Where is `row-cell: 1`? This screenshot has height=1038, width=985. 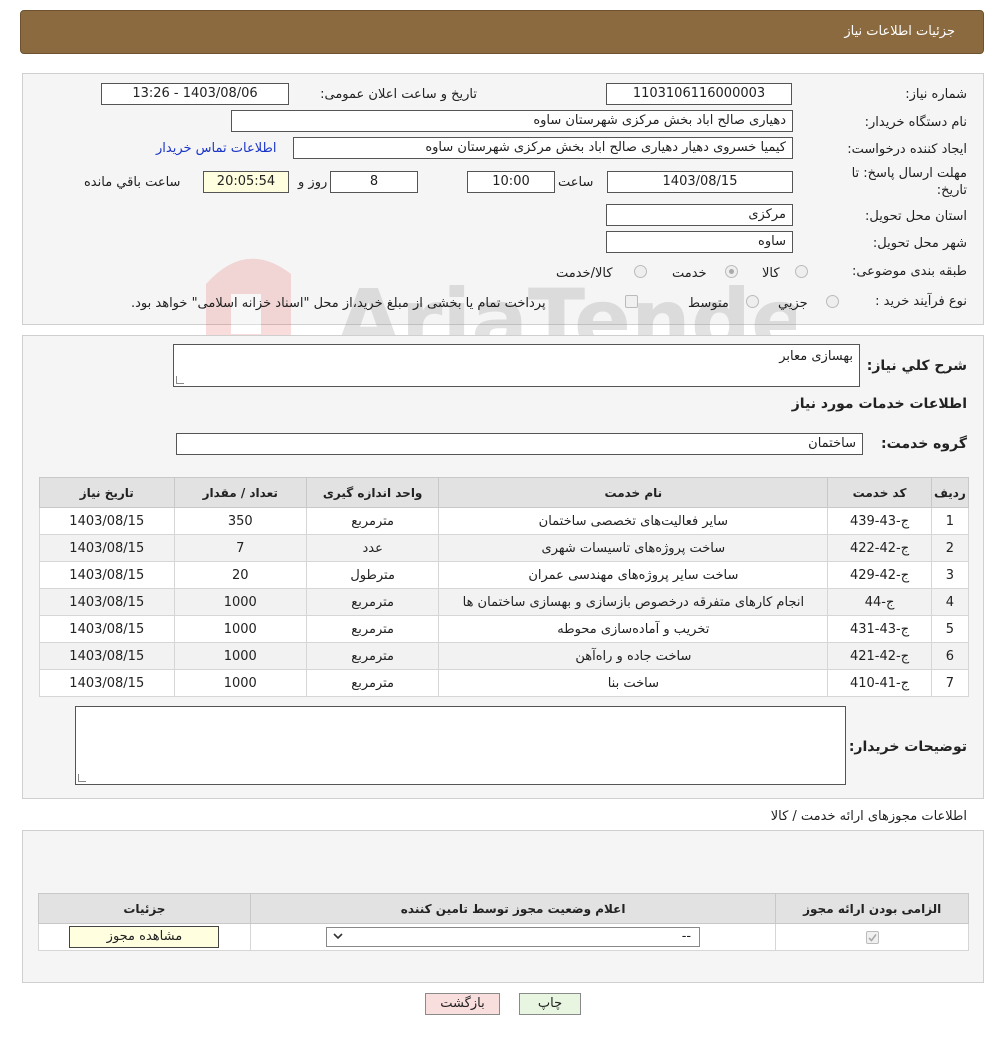 row-cell: 1 is located at coordinates (950, 521).